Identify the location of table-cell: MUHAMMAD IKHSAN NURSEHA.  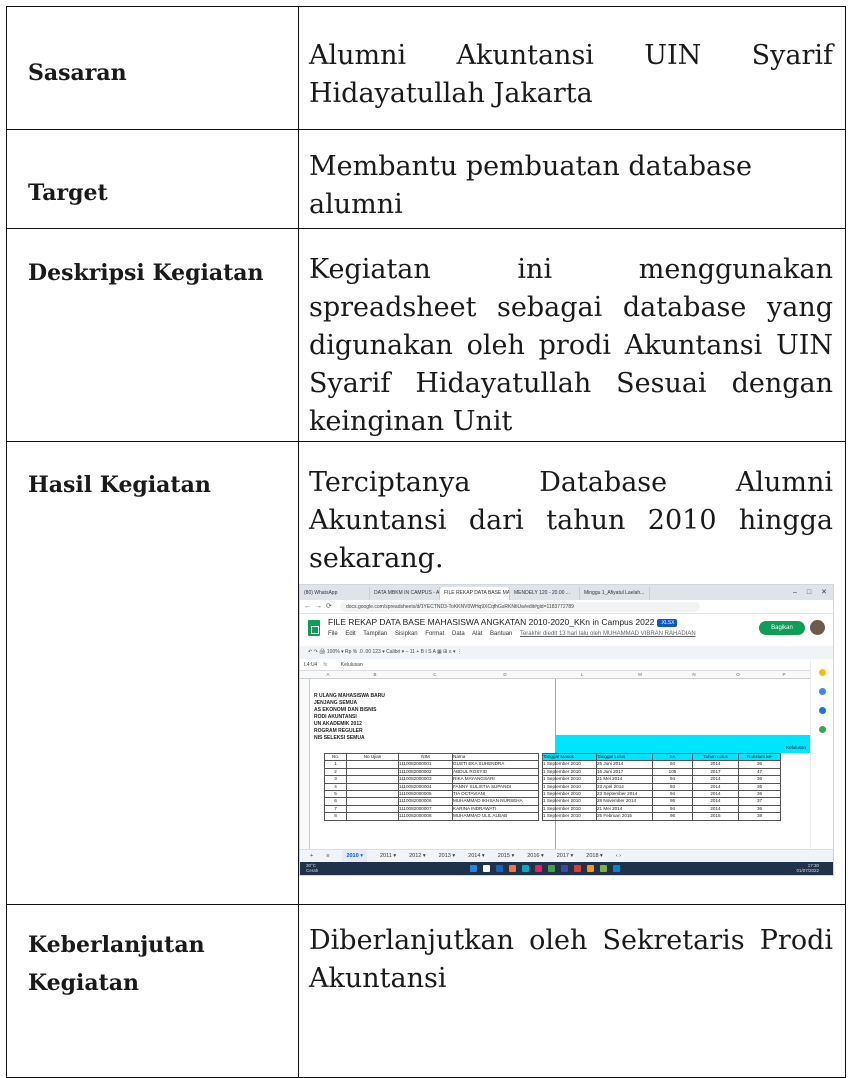
(495, 801).